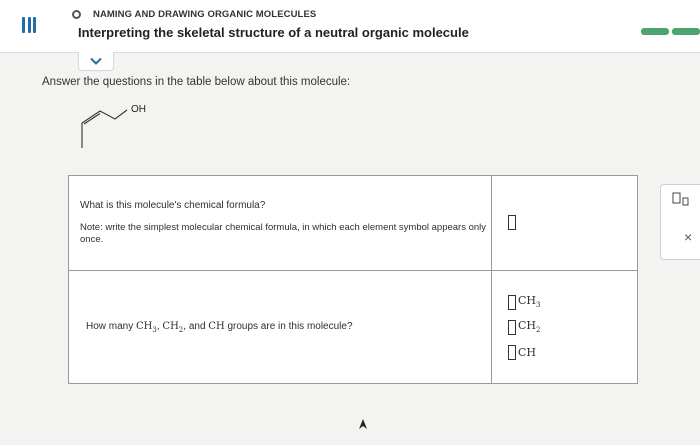 Image resolution: width=700 pixels, height=445 pixels. I want to click on collapse-button, so click(96, 61).